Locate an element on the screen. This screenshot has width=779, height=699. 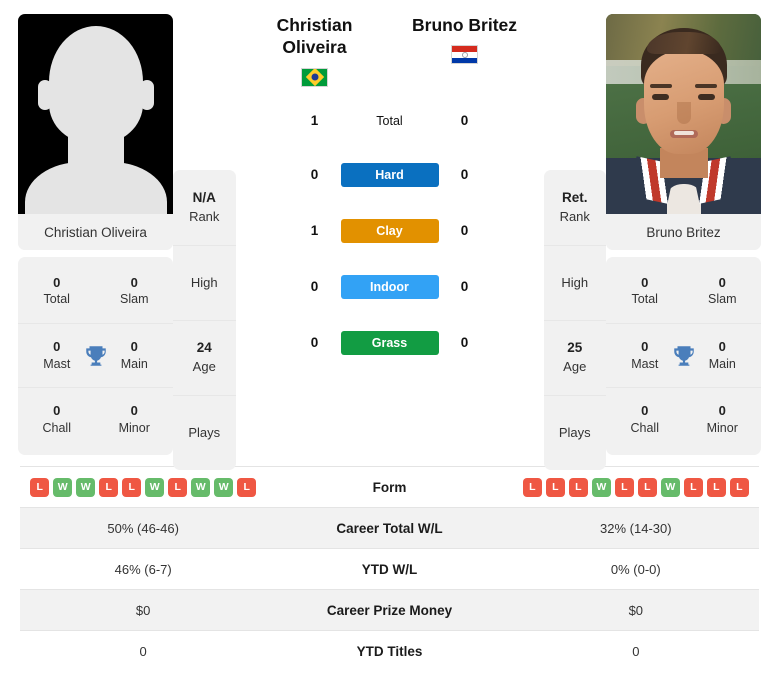
brazil-flag is located at coordinates (314, 77).